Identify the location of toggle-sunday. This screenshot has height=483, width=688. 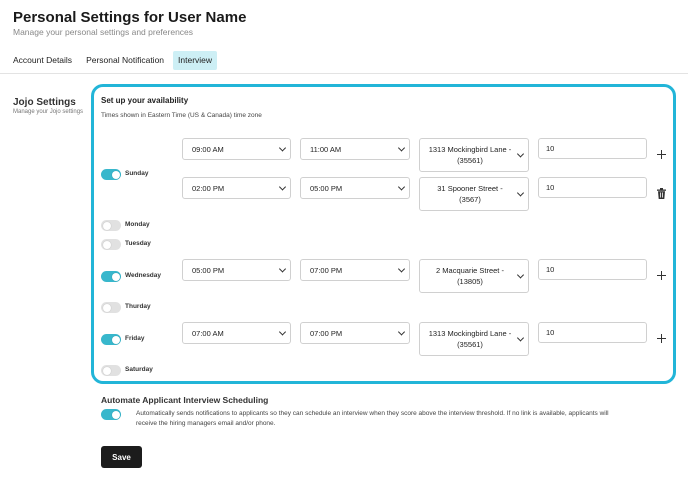
(111, 174).